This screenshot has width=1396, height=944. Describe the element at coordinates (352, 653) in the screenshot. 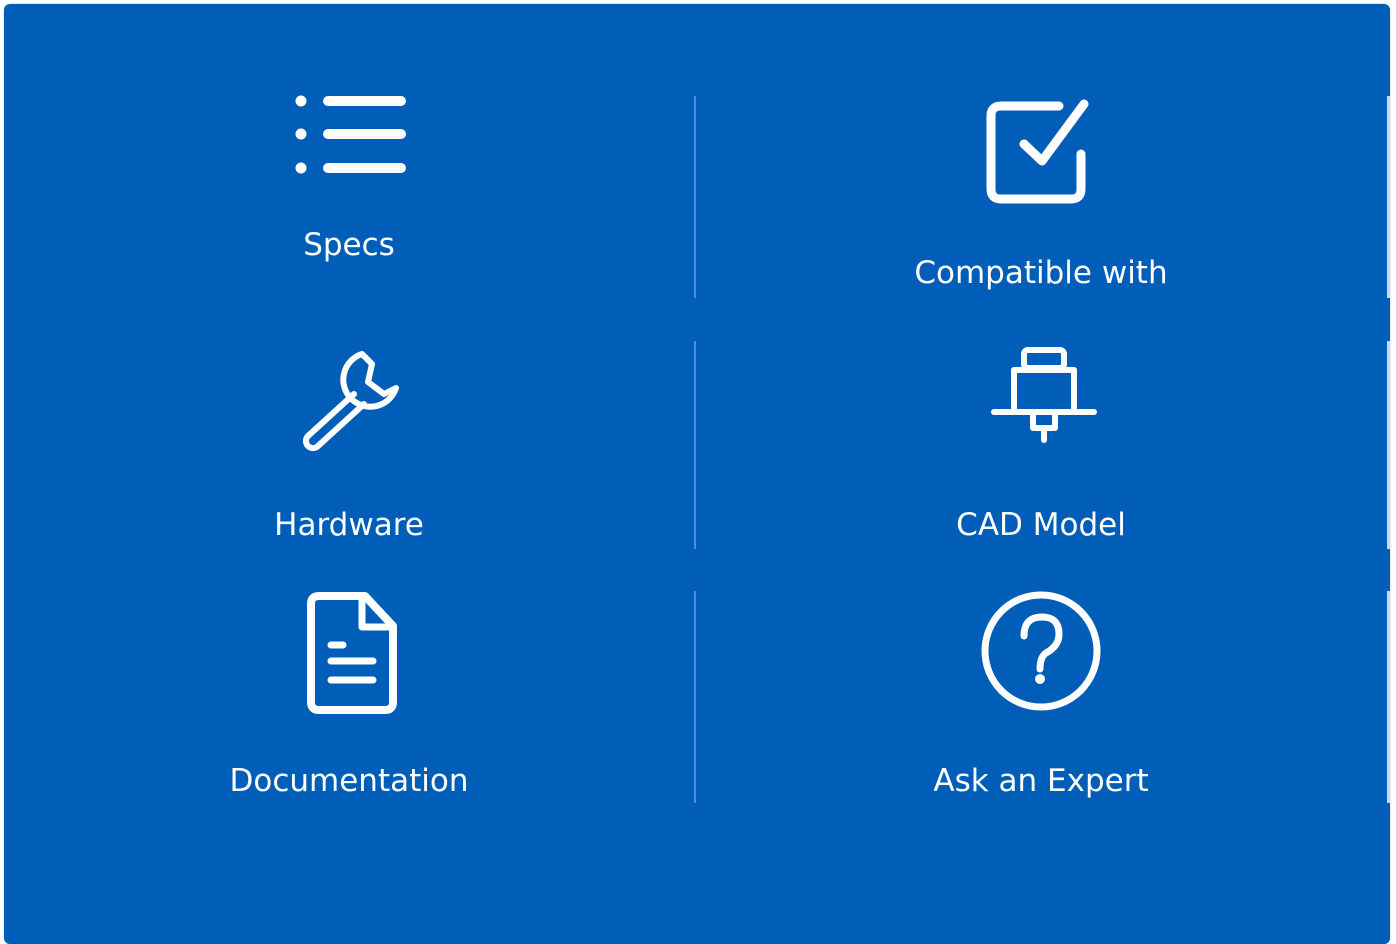

I see `document-icon` at that location.